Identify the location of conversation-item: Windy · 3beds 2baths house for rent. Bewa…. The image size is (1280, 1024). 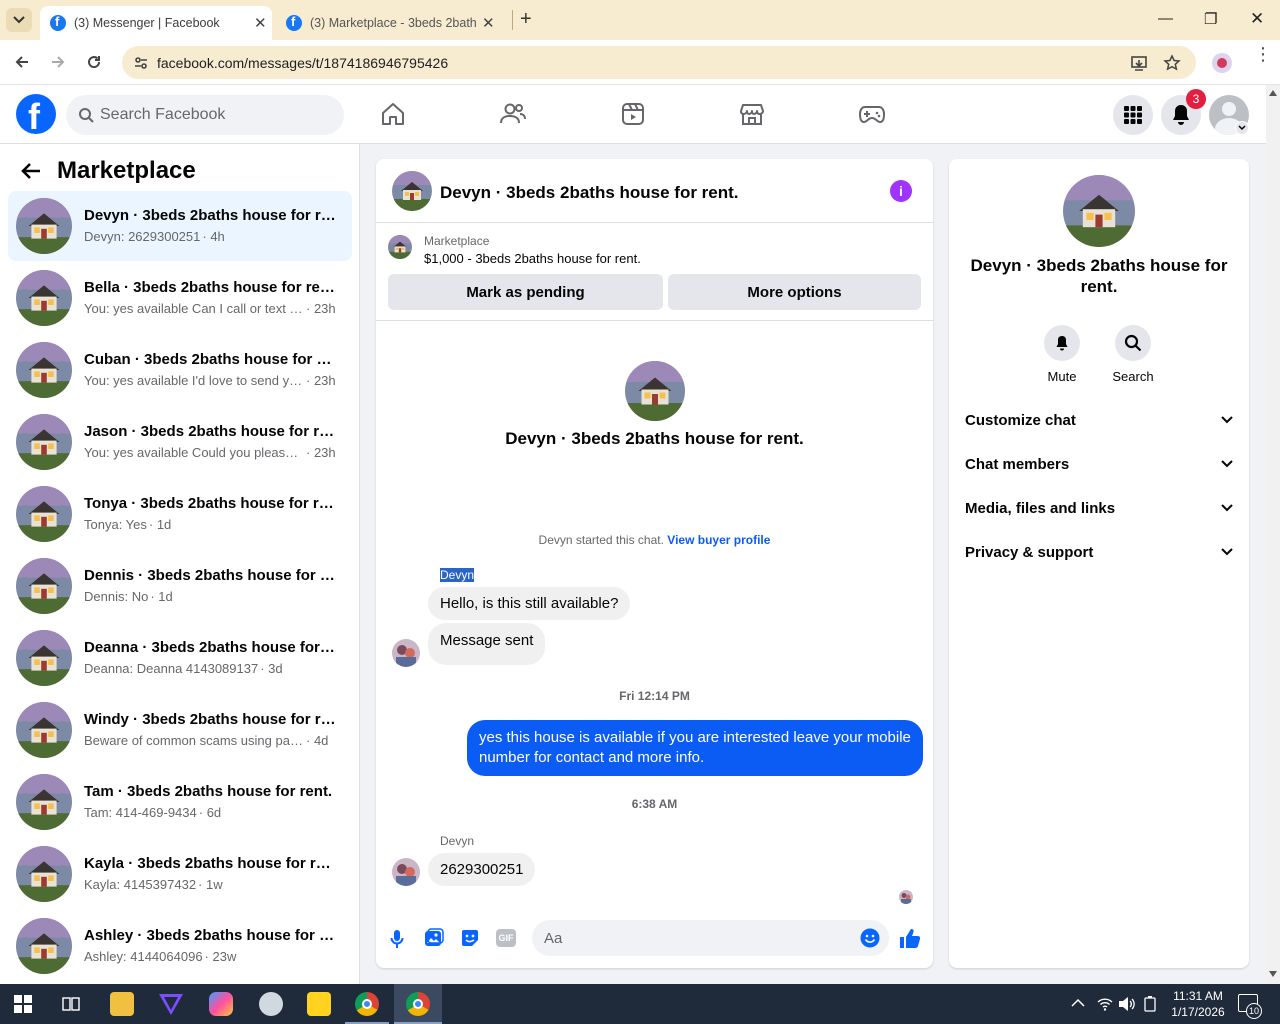
(180, 730).